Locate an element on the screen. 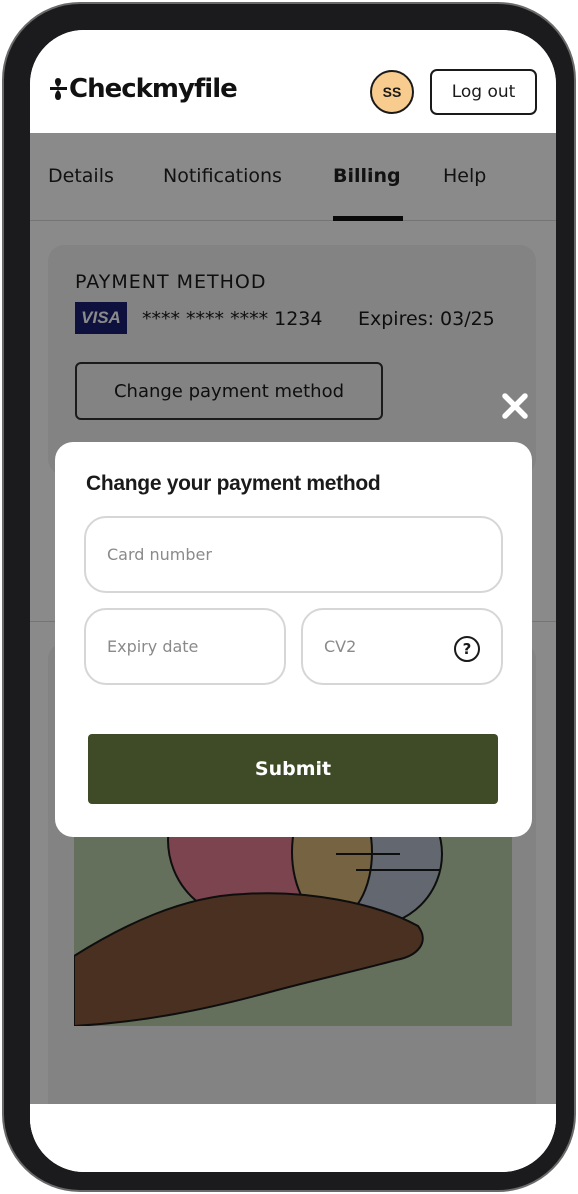  app-header: Checkmyfile SS Log out is located at coordinates (293, 81).